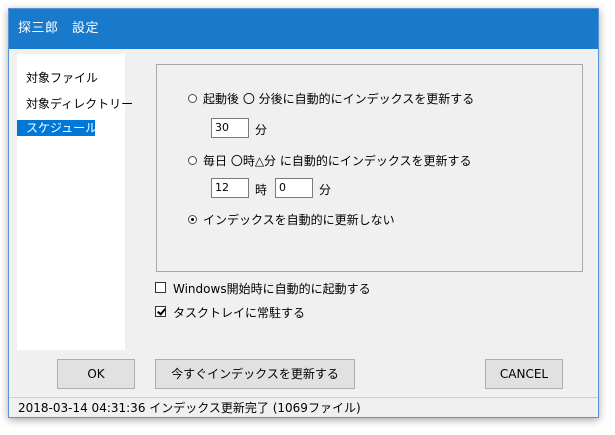 The image size is (615, 435). I want to click on autostart-label: Windows開始時に自動的に起動する, so click(272, 289).